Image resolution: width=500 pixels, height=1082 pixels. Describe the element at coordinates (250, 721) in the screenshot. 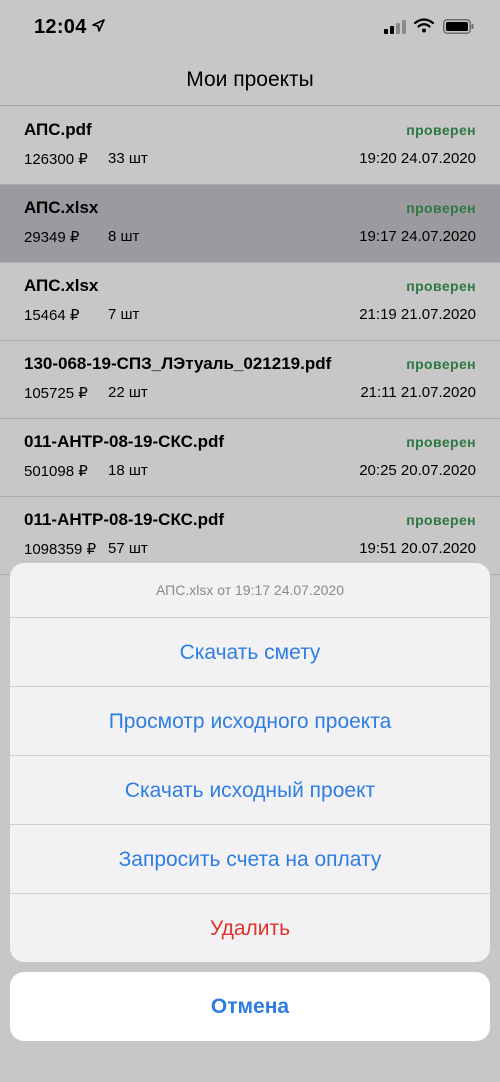

I see `view-source-project-button: Просмотр исходного проекта` at that location.